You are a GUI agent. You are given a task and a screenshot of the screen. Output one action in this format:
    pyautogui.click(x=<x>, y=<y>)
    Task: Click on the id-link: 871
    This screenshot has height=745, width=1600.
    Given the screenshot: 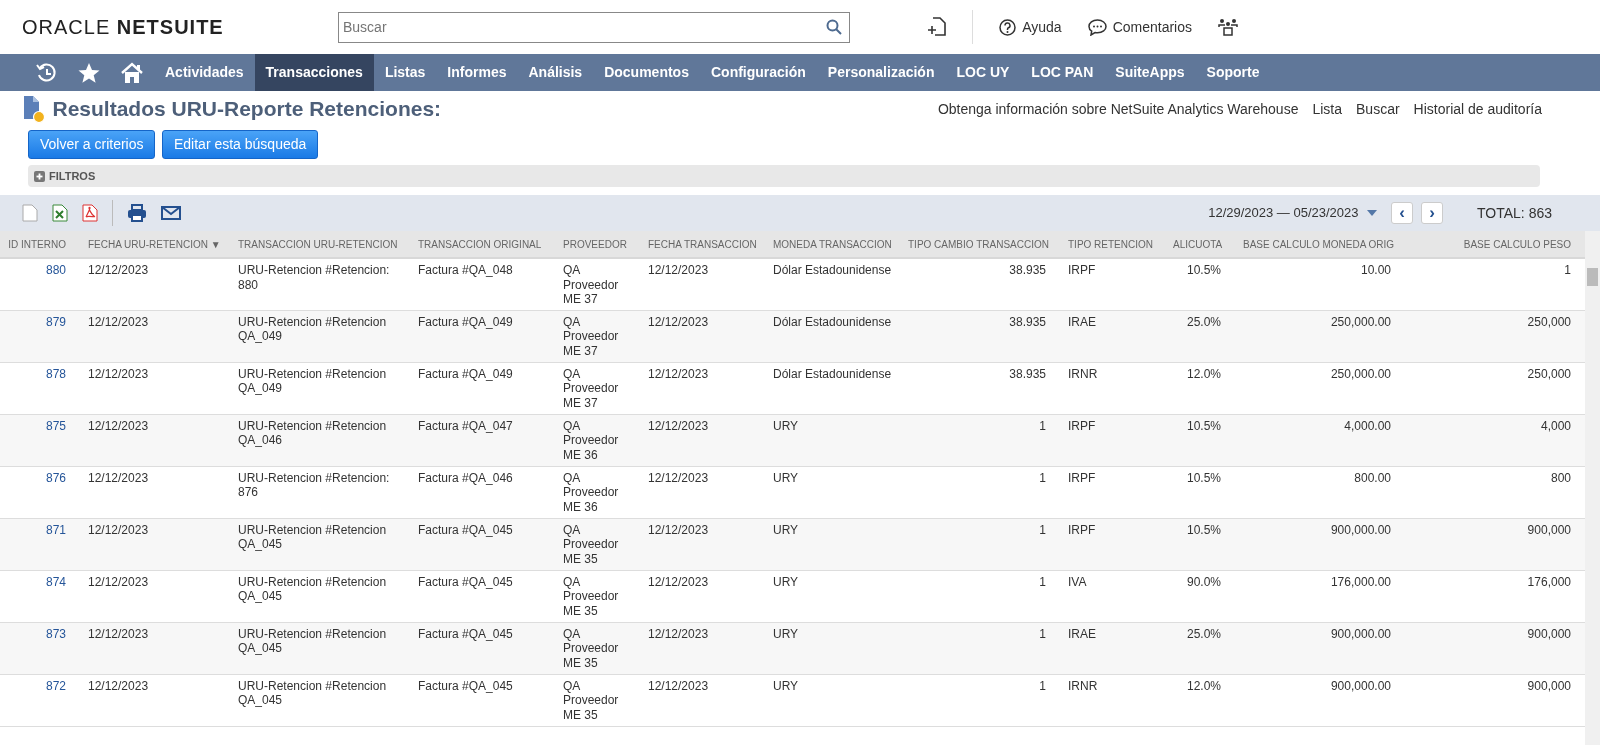 What is the action you would take?
    pyautogui.click(x=55, y=529)
    